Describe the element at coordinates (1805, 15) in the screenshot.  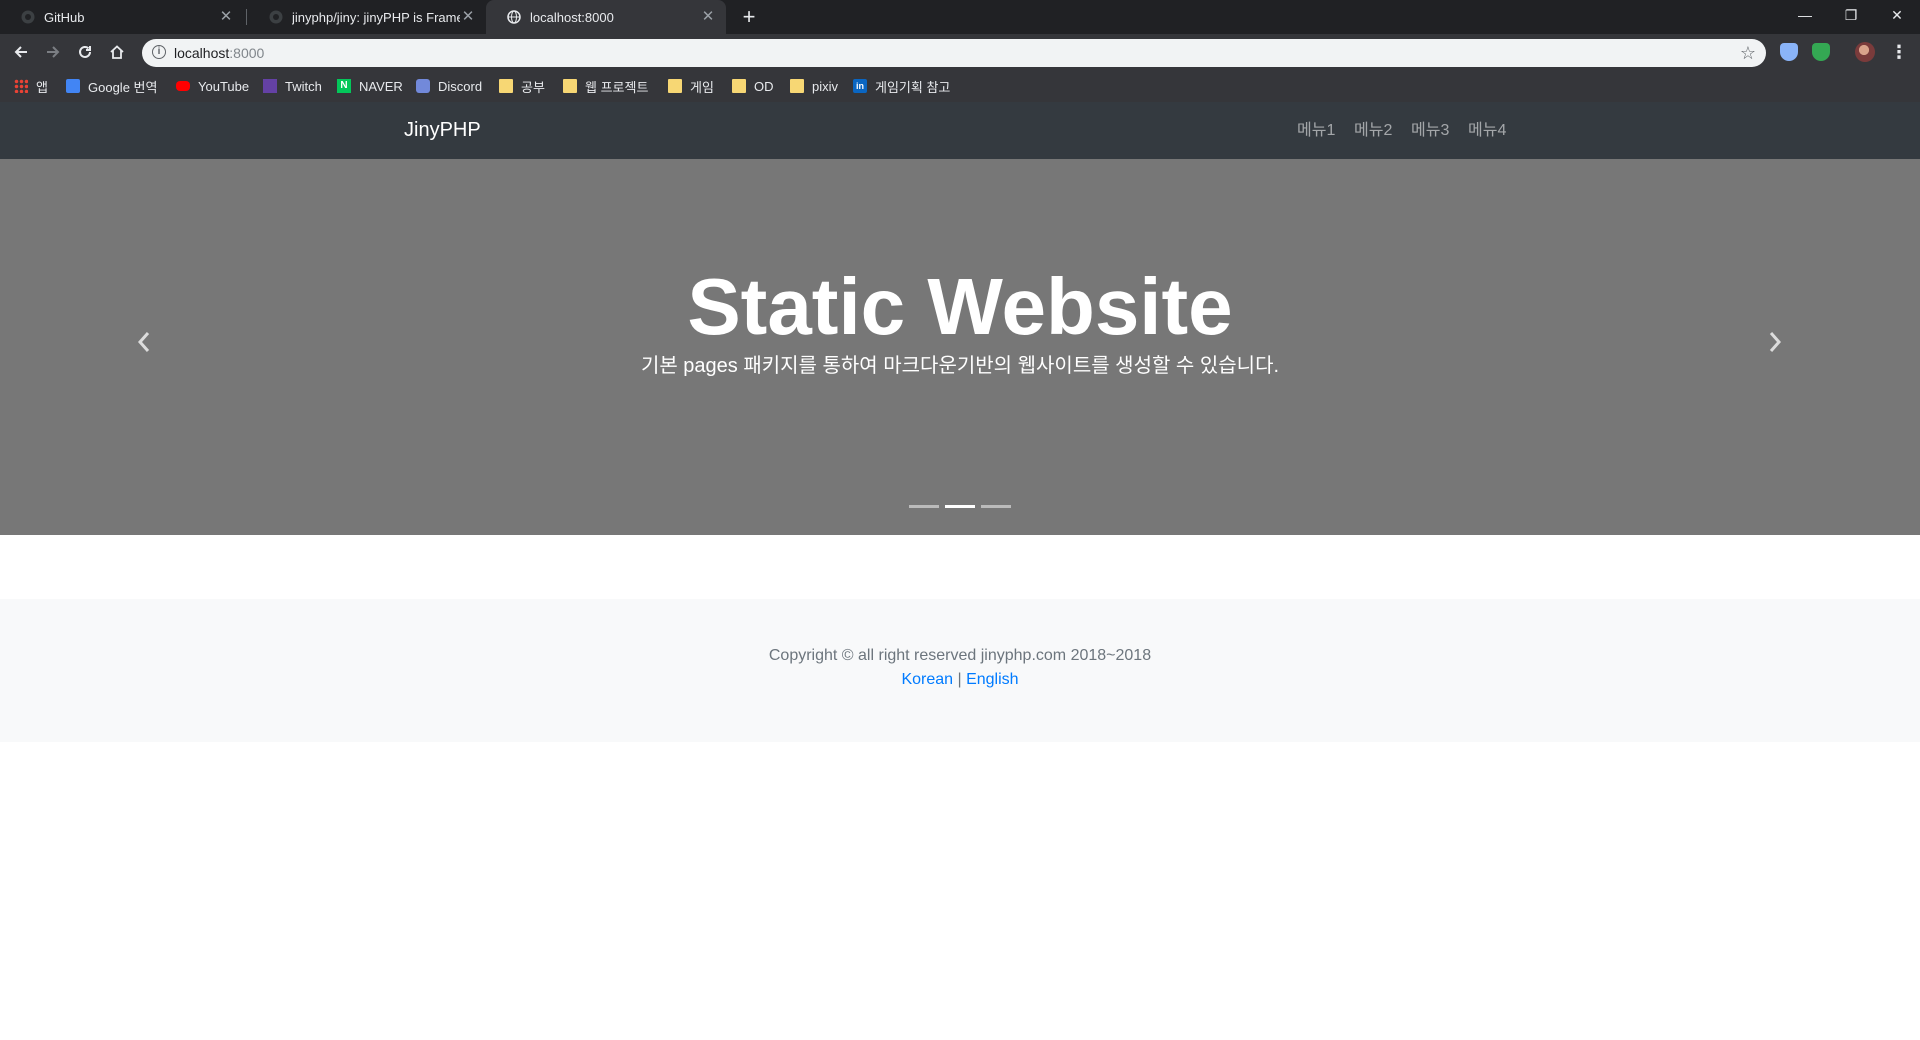
I see `minimize-button: ―` at that location.